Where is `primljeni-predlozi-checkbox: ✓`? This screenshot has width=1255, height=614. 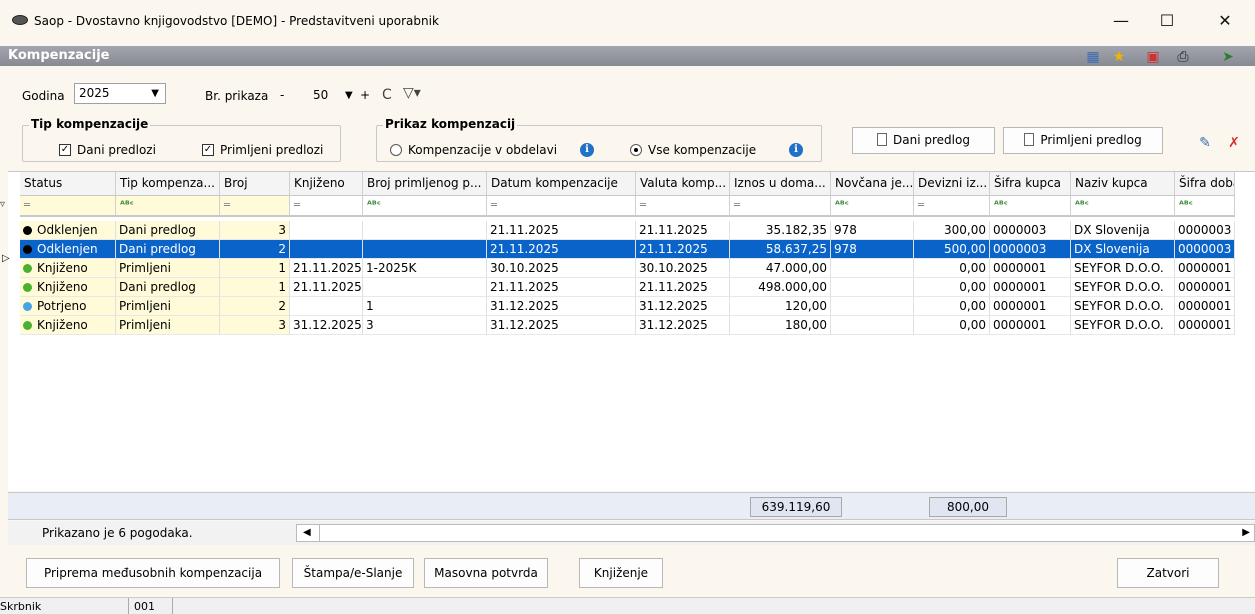 primljeni-predlozi-checkbox: ✓ is located at coordinates (208, 150).